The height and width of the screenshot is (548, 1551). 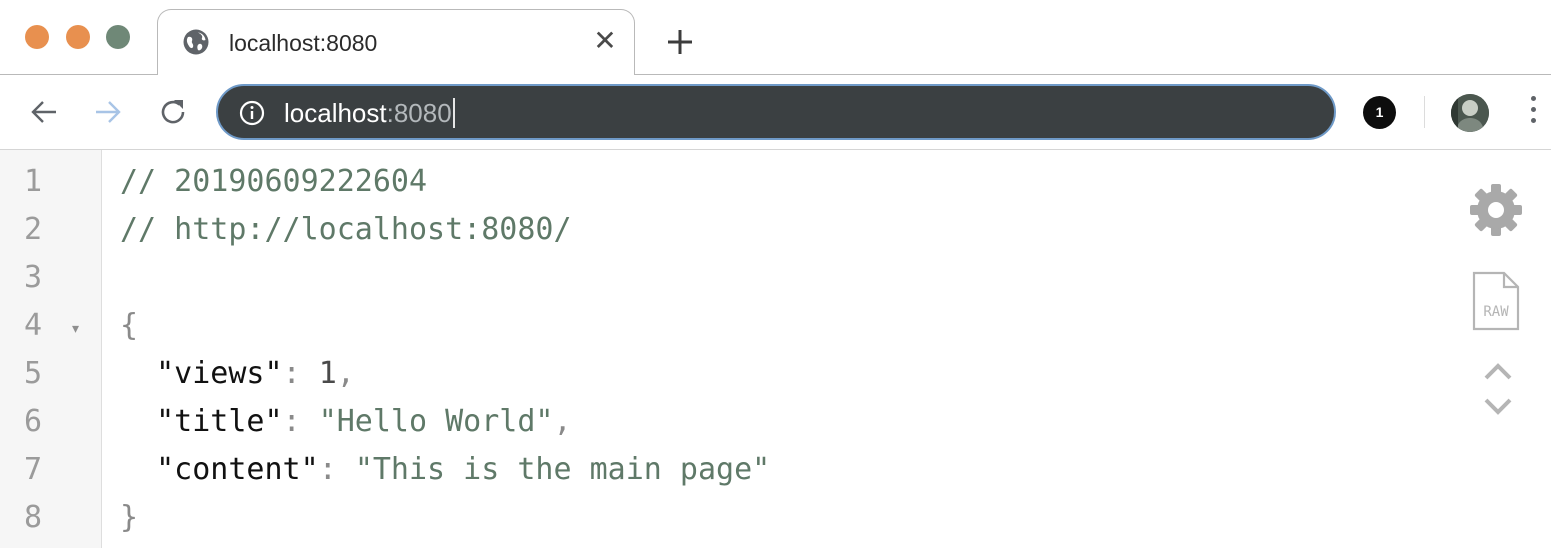 What do you see at coordinates (1424, 112) in the screenshot?
I see `toolbar-separator` at bounding box center [1424, 112].